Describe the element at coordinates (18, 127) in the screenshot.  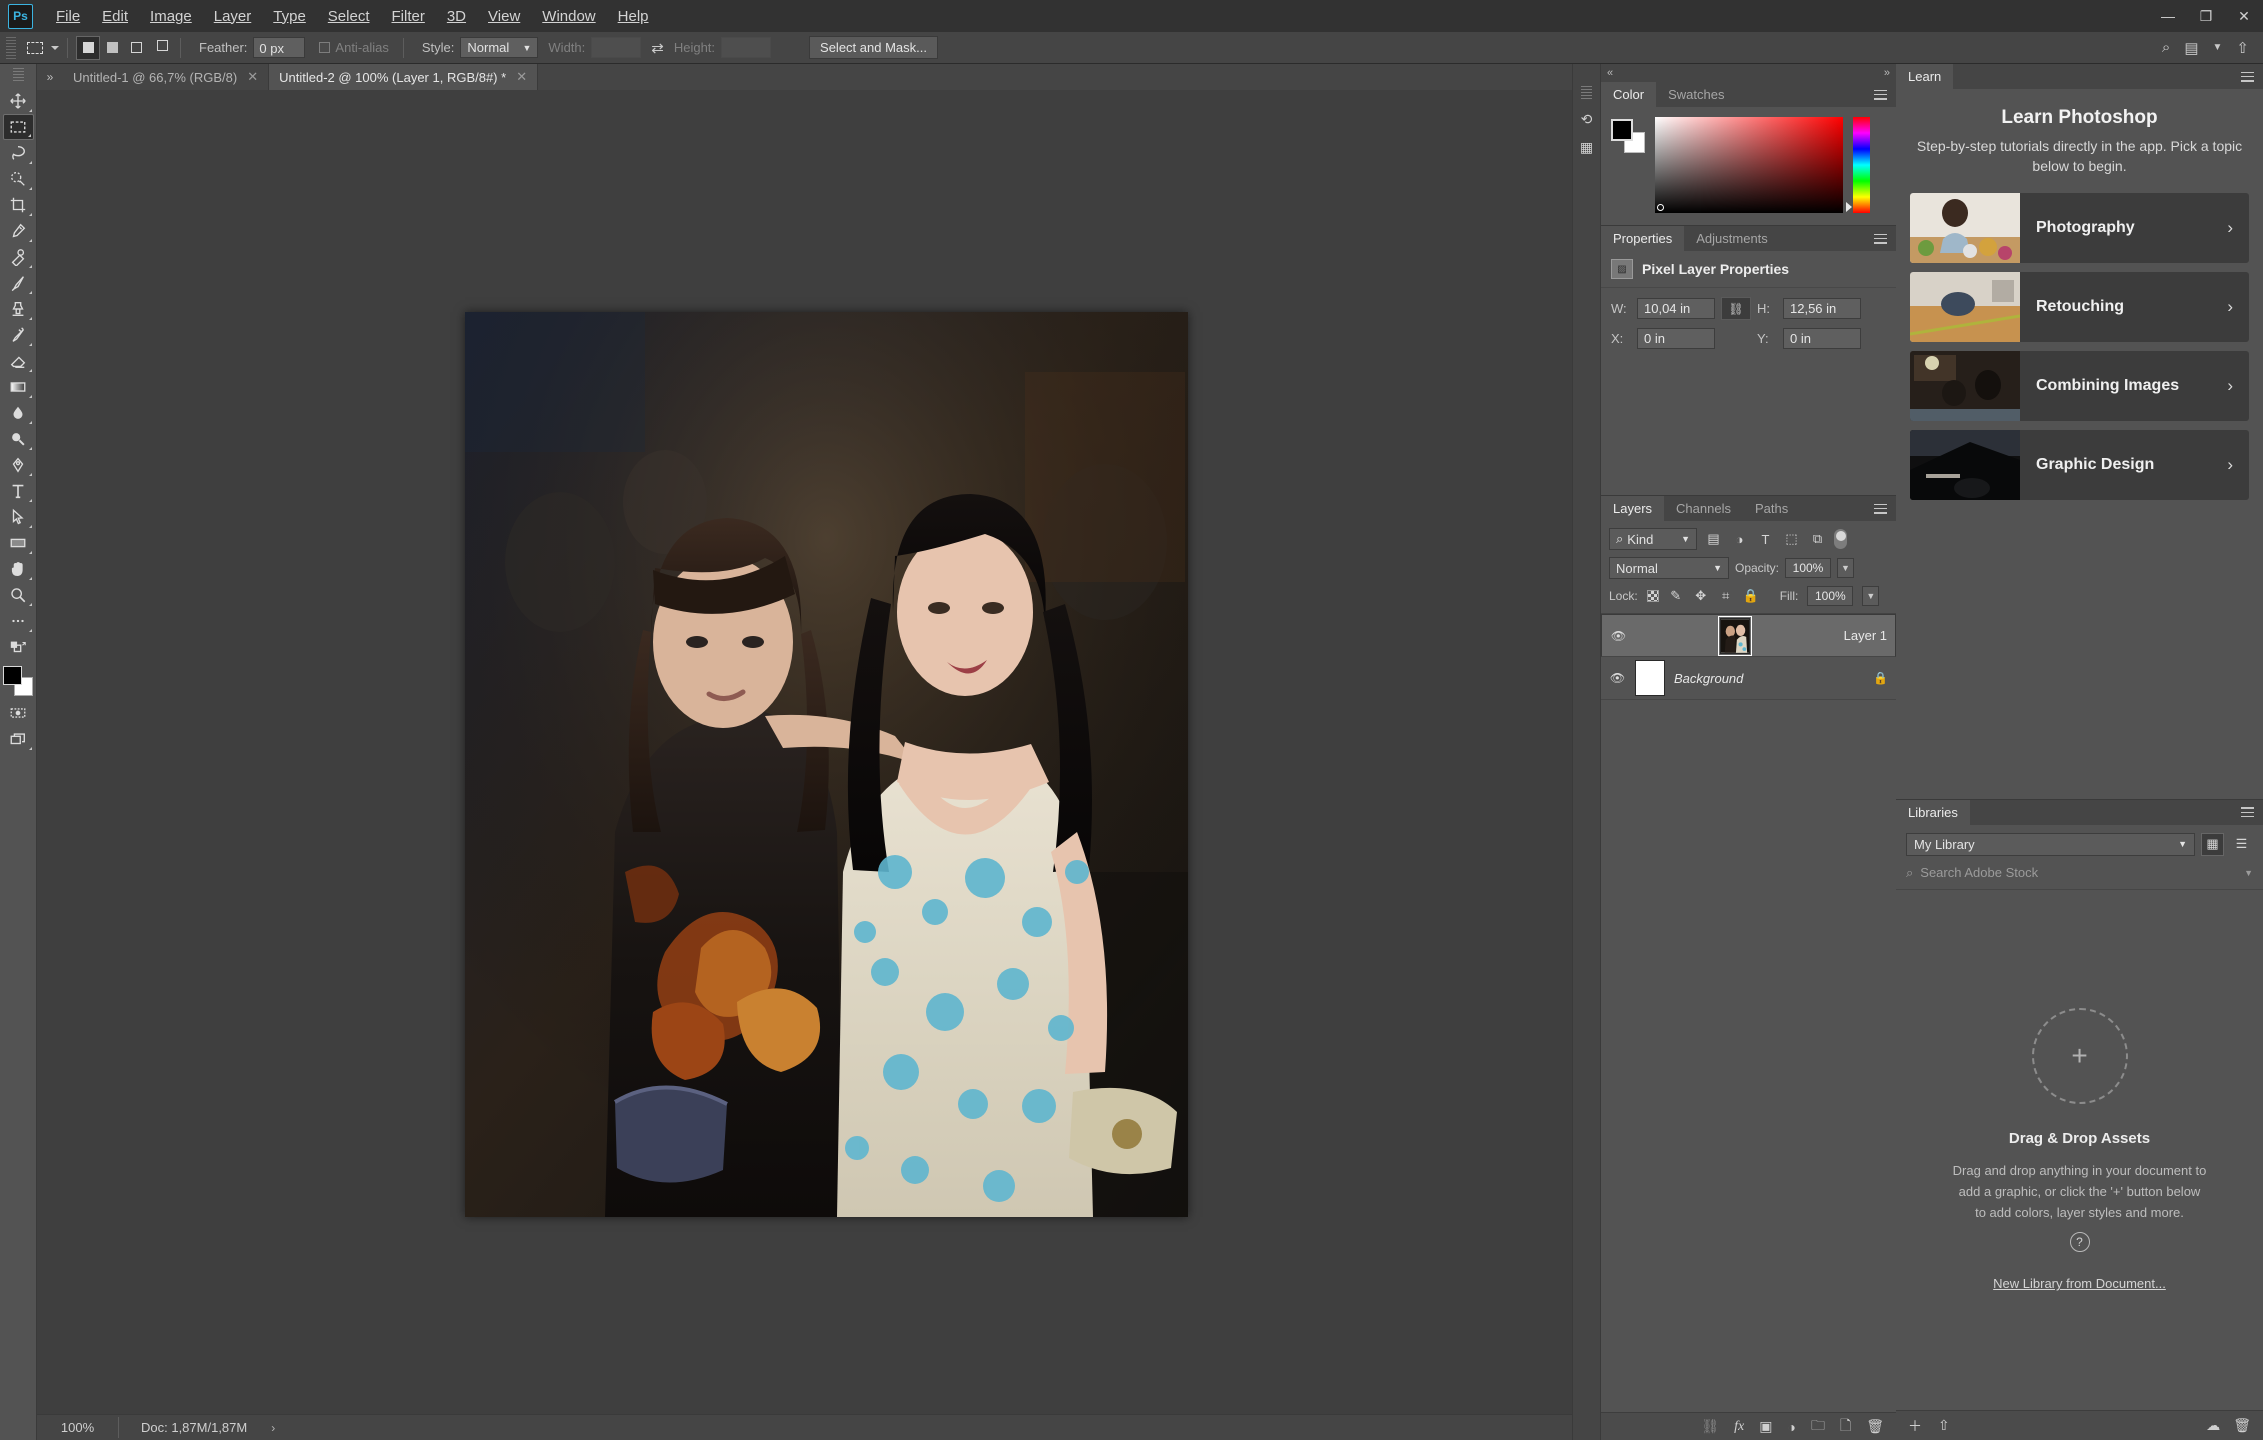
I see `rectangular-marquee-tool` at that location.